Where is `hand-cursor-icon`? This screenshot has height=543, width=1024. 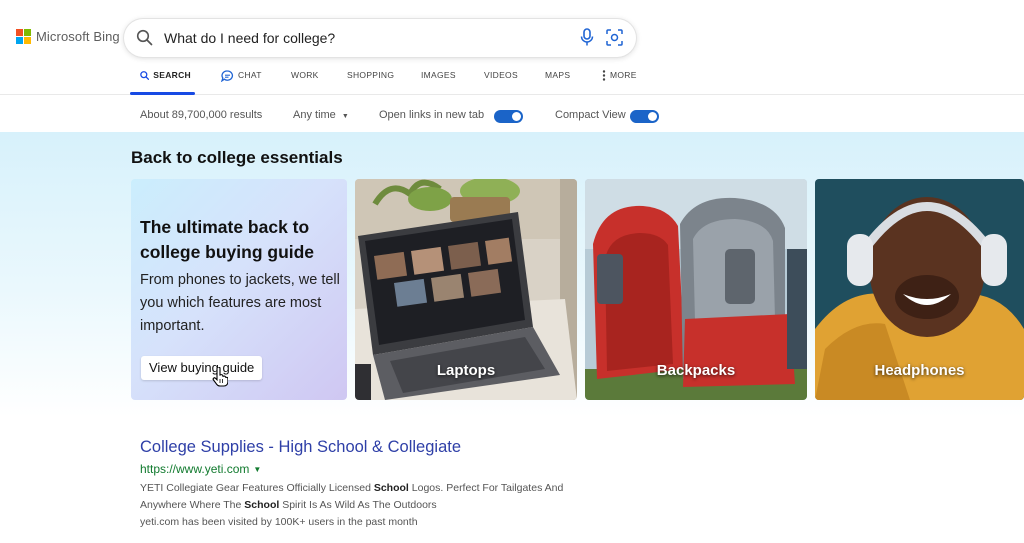 hand-cursor-icon is located at coordinates (220, 377).